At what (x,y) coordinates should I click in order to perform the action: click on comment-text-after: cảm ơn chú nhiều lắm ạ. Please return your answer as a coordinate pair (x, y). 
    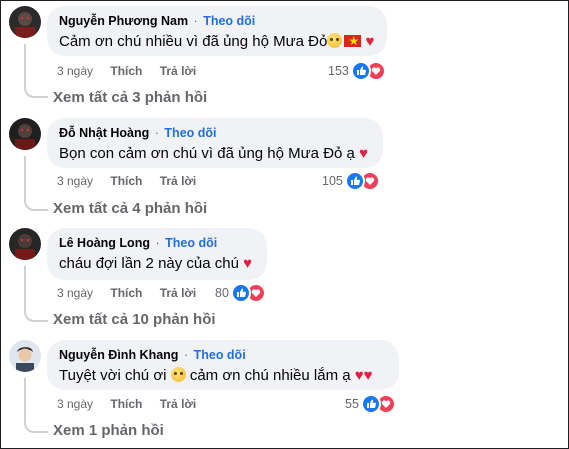
    Looking at the image, I should click on (270, 375).